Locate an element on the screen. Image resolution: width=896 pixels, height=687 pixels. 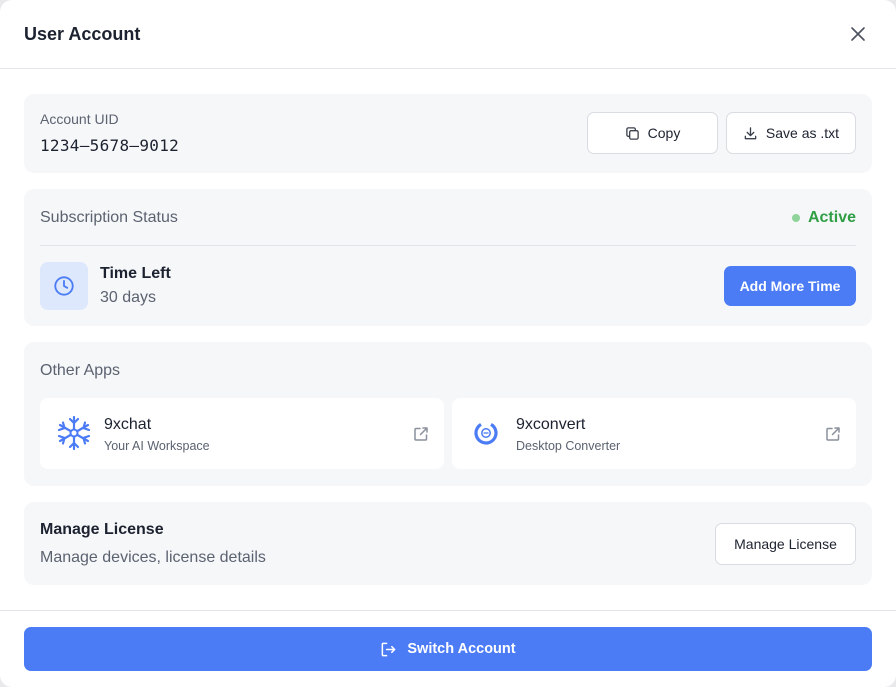
close-button is located at coordinates (858, 34).